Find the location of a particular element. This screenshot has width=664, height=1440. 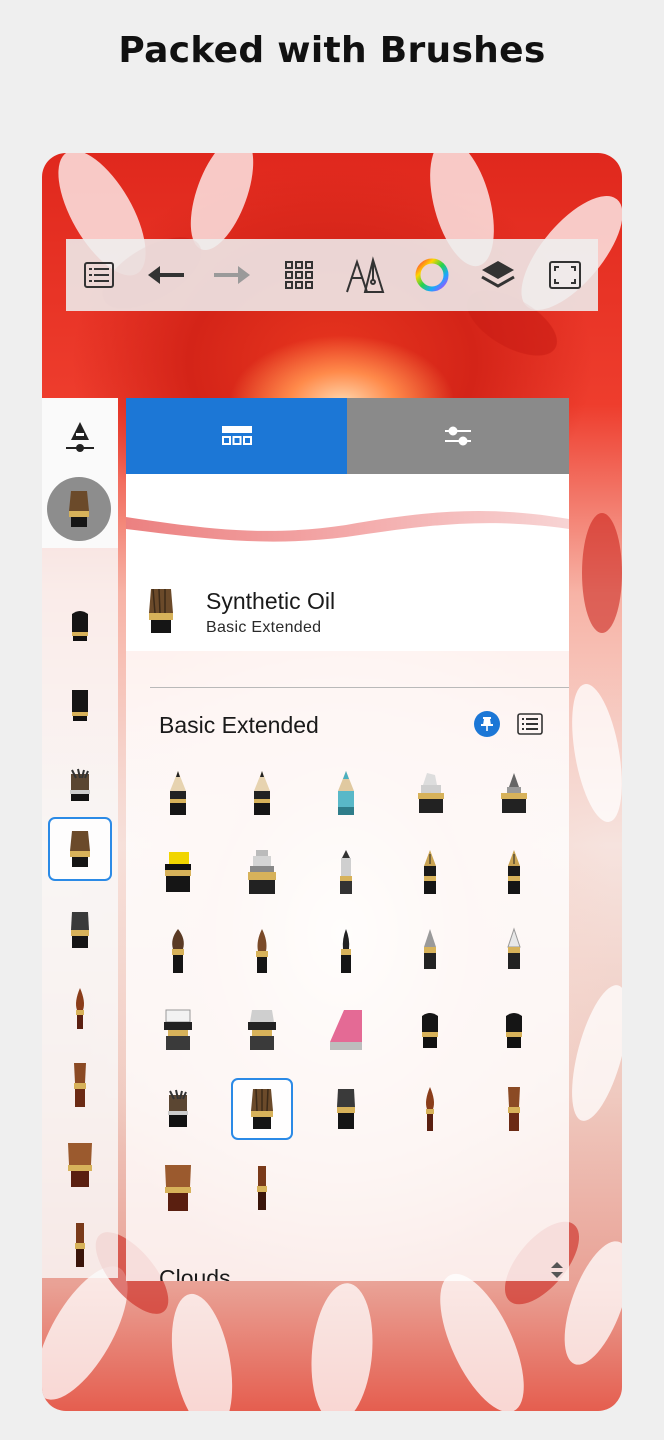

brush-ink-pen-tile is located at coordinates (262, 872).